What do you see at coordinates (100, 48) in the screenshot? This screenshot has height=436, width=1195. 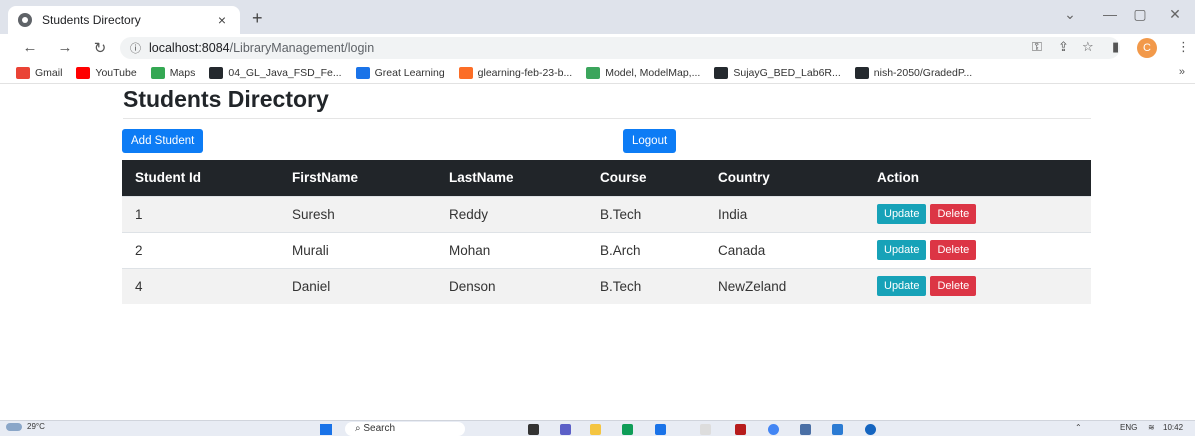 I see `reload-icon: ↻` at bounding box center [100, 48].